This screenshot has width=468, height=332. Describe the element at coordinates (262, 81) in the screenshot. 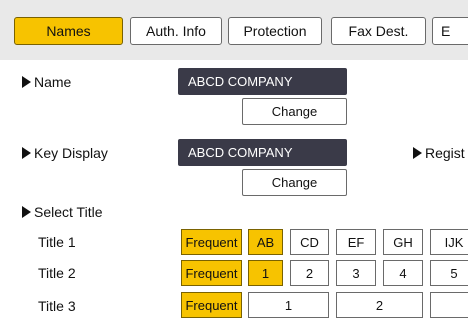

I see `name-field: ABCD COMPANY` at that location.